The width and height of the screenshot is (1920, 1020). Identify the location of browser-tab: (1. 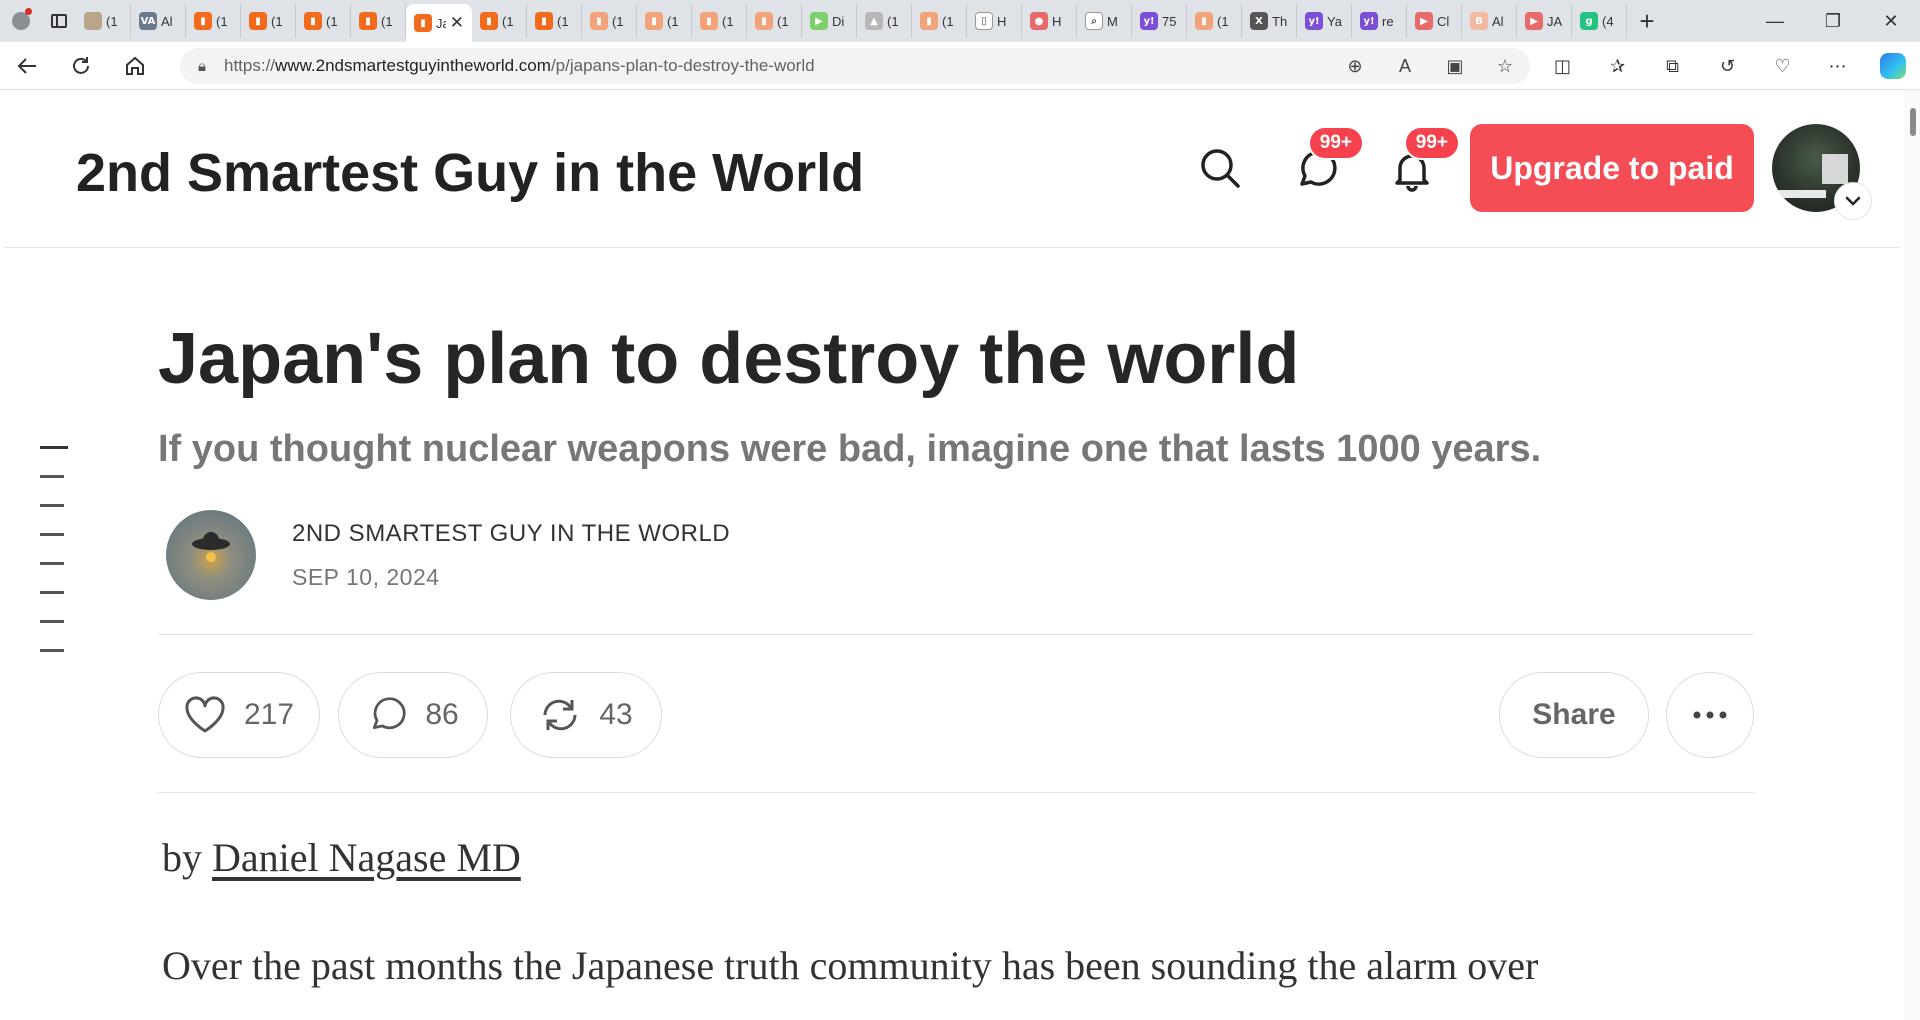
(103, 21).